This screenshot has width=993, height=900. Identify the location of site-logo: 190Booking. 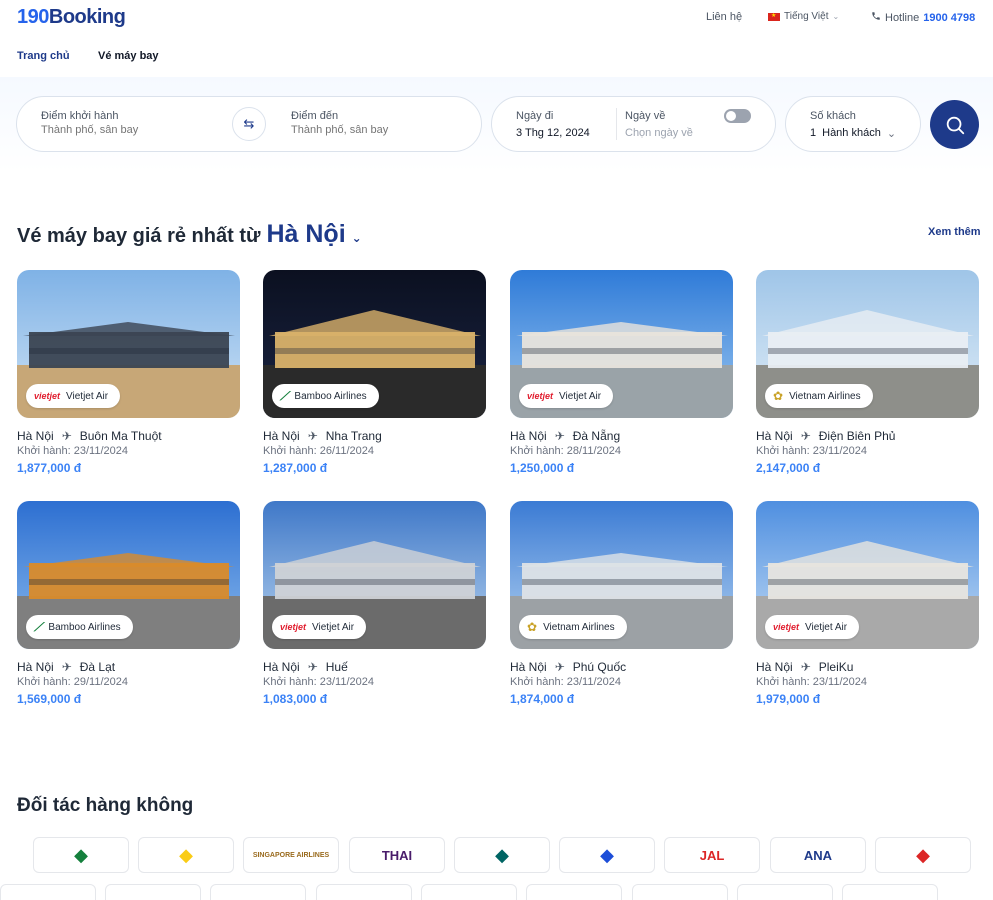
(71, 17).